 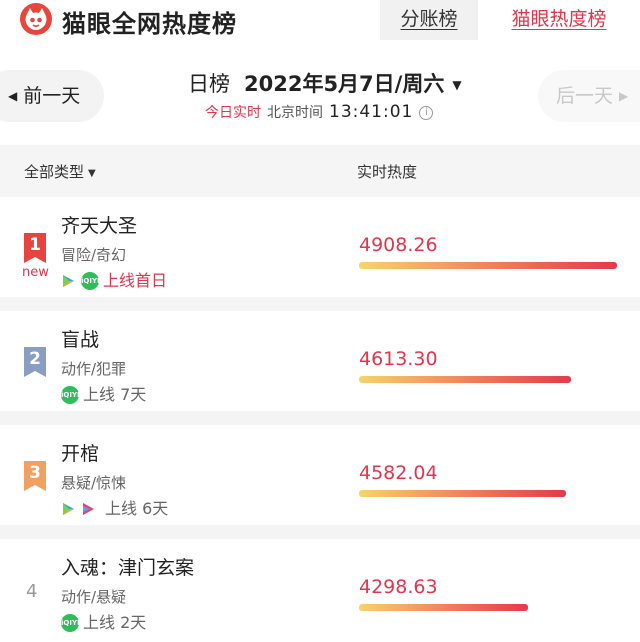 I want to click on new-badge: new, so click(x=35, y=272).